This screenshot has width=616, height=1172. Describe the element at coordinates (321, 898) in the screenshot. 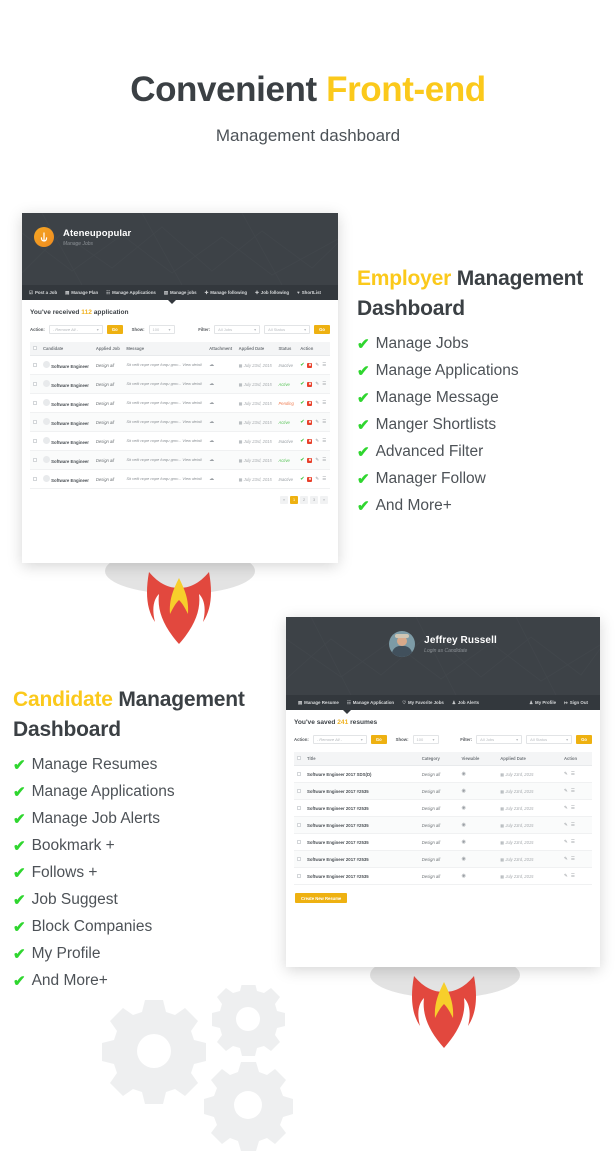

I see `create-new-resume-button: Create New Resume` at that location.